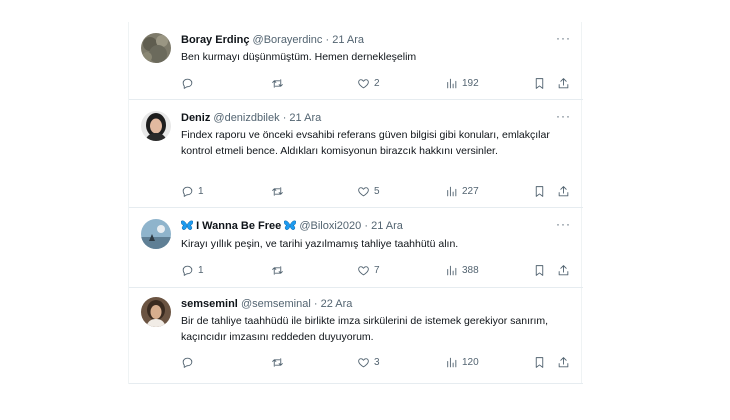  I want to click on tweet-header: I Wanna Be Free @Biloxi2020 · 21 Ara, so click(291, 227).